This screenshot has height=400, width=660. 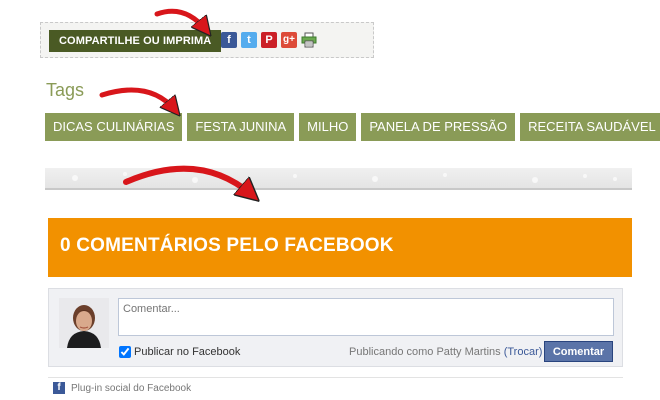 What do you see at coordinates (180, 19) in the screenshot?
I see `arrow-to-share-icons` at bounding box center [180, 19].